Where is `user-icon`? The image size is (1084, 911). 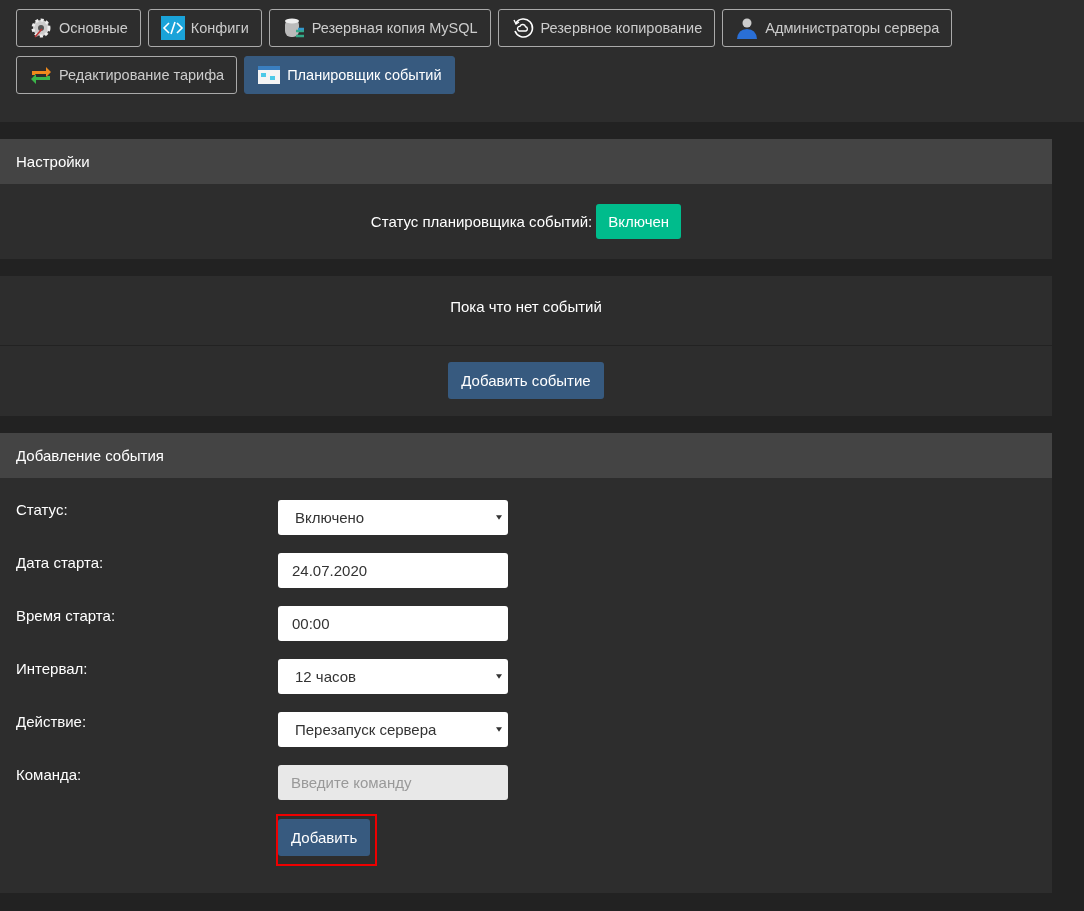
user-icon is located at coordinates (747, 28).